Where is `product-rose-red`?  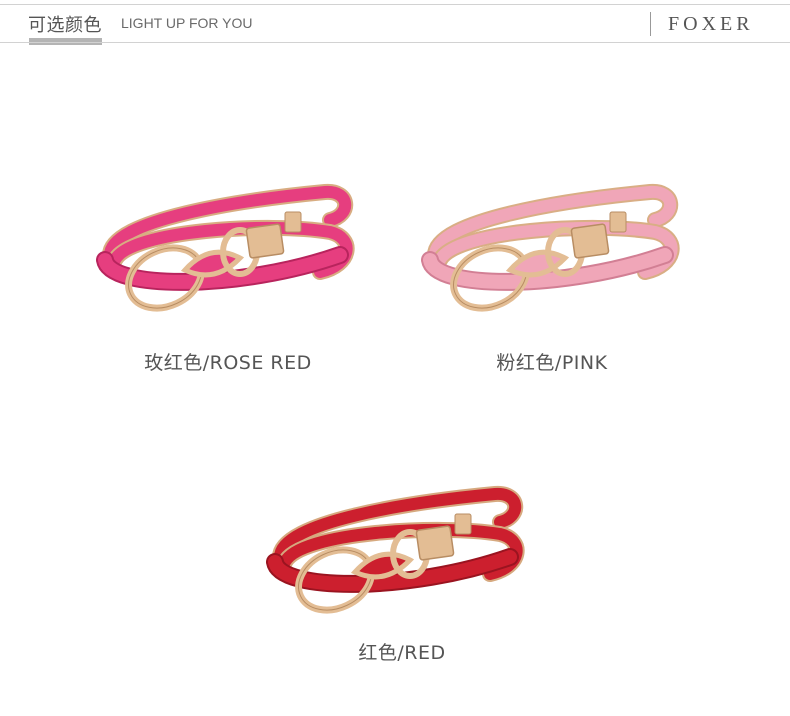
product-rose-red is located at coordinates (225, 245).